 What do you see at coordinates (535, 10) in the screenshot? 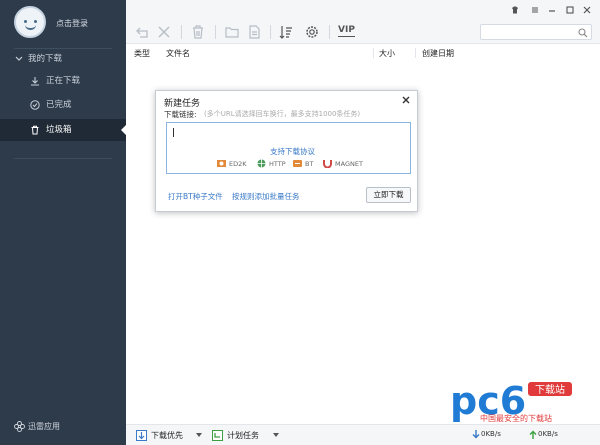
I see `menu-icon` at bounding box center [535, 10].